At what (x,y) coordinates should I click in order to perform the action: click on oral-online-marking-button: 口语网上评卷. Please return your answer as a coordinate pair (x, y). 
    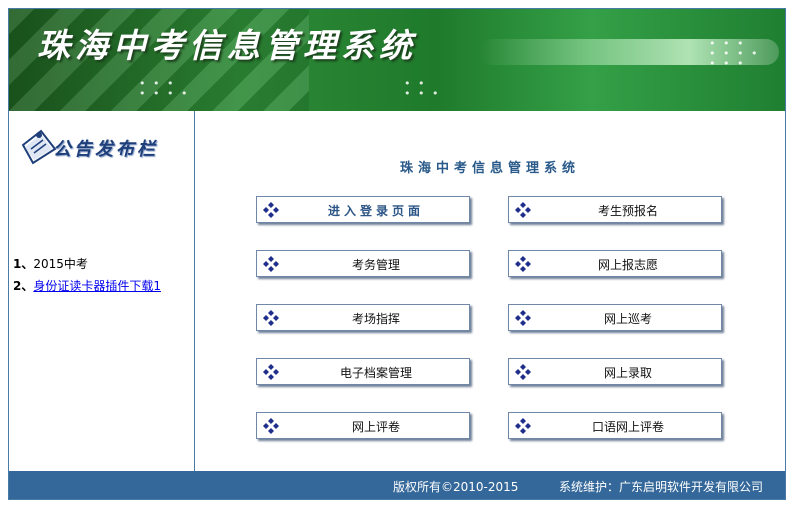
    Looking at the image, I should click on (615, 425).